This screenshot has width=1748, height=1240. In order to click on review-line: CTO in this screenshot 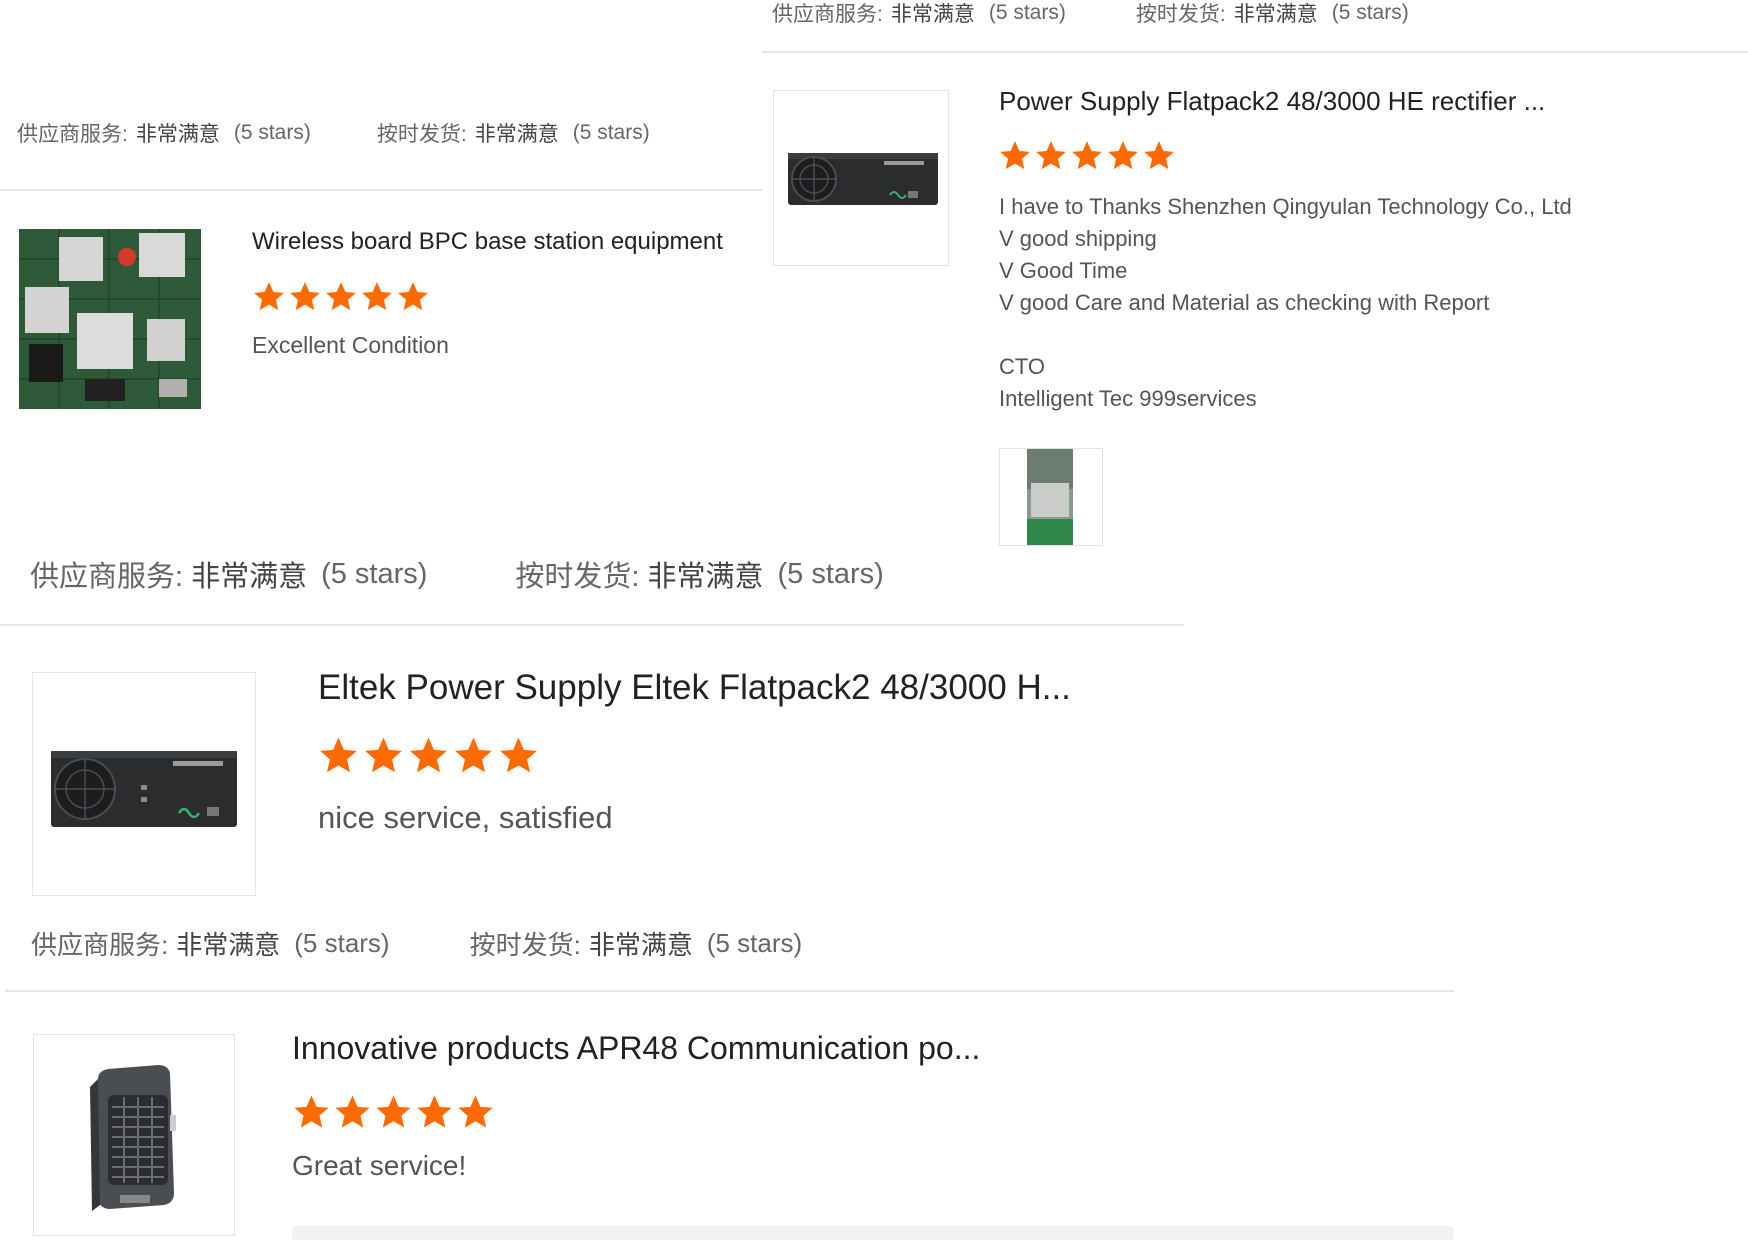, I will do `click(1022, 366)`.